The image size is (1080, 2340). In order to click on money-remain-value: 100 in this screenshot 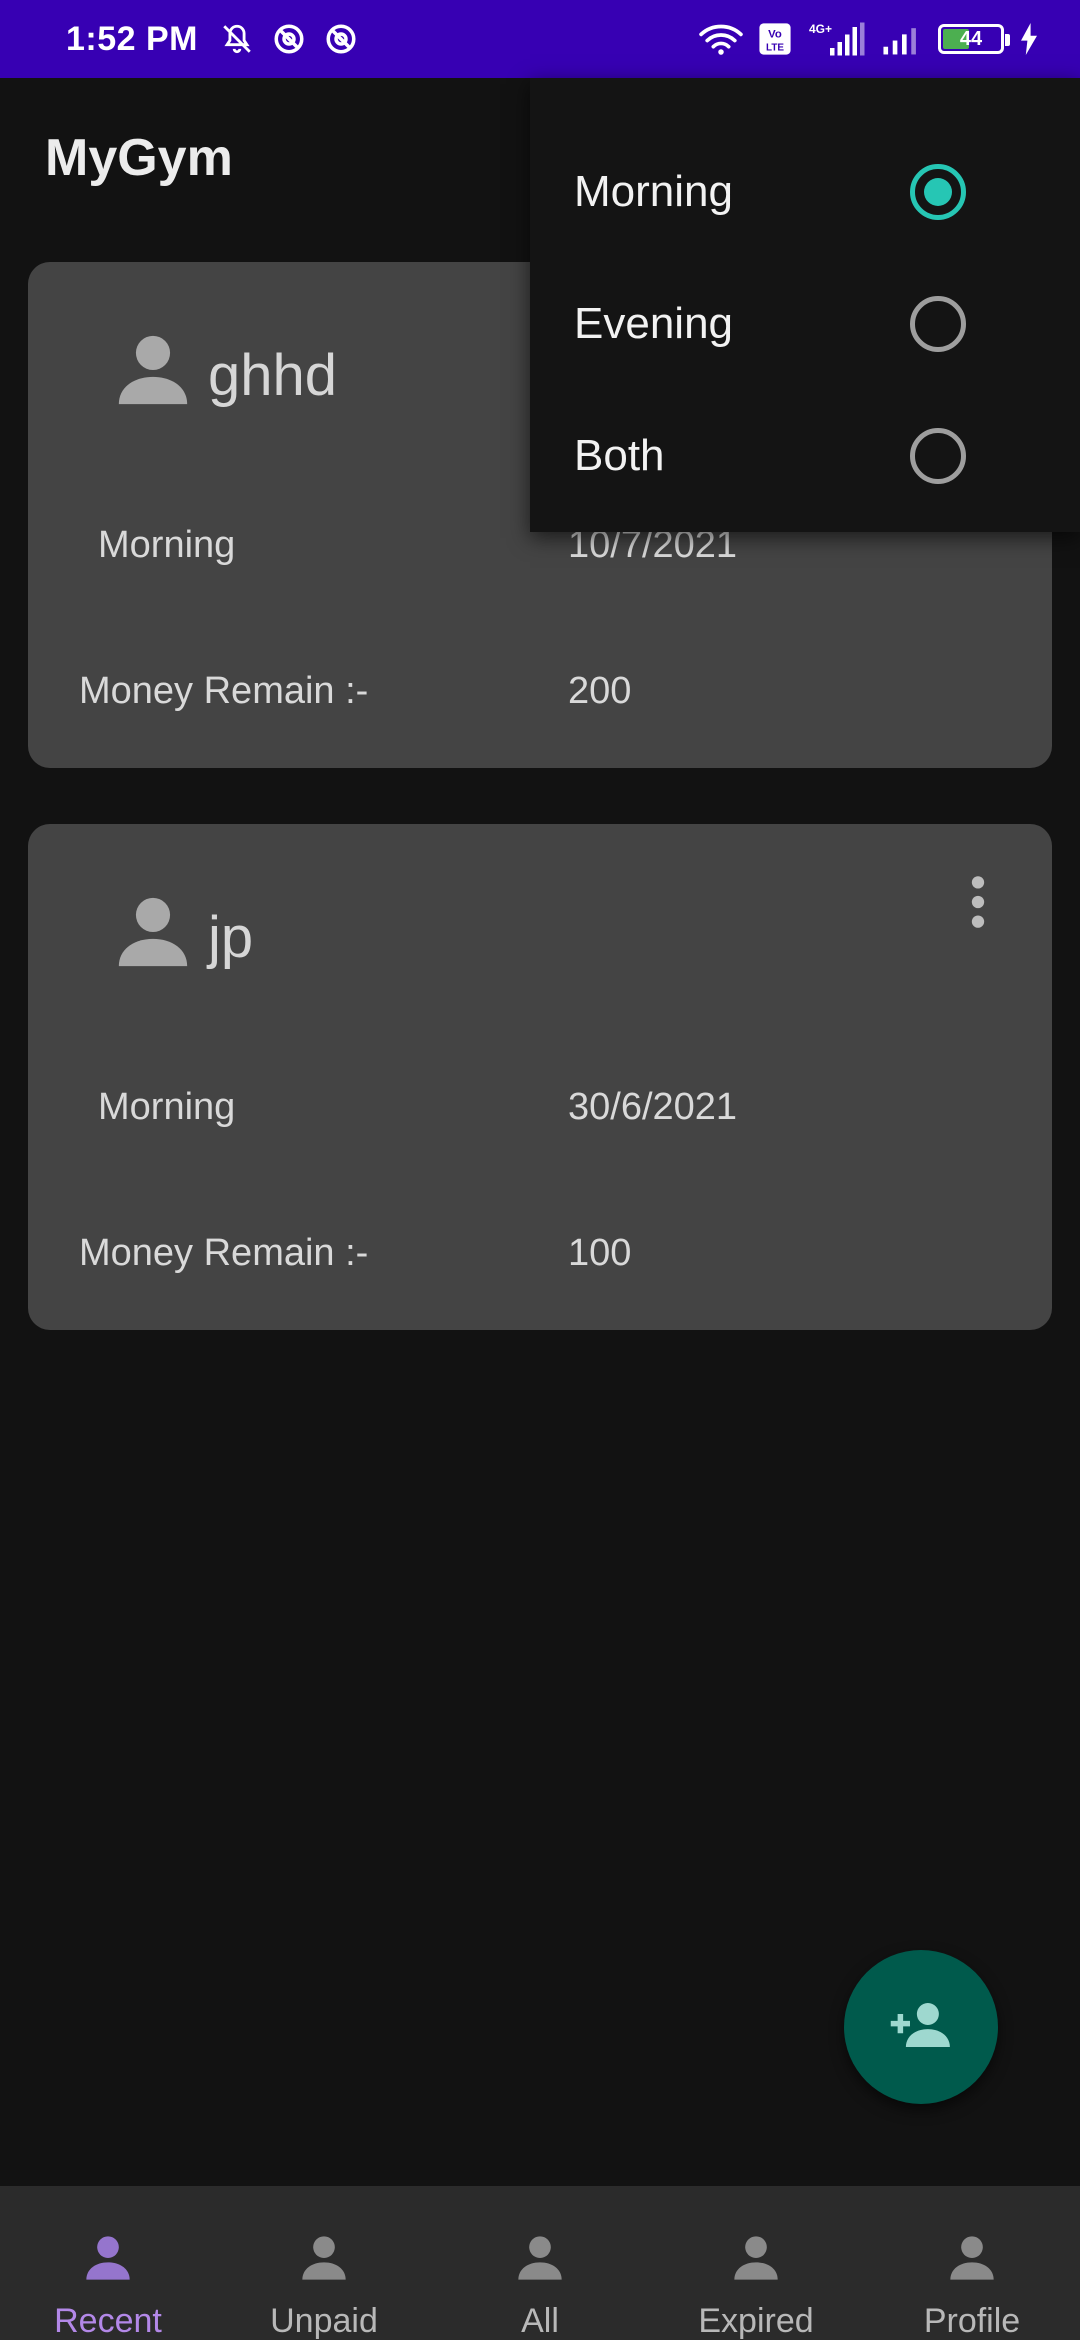, I will do `click(600, 1253)`.